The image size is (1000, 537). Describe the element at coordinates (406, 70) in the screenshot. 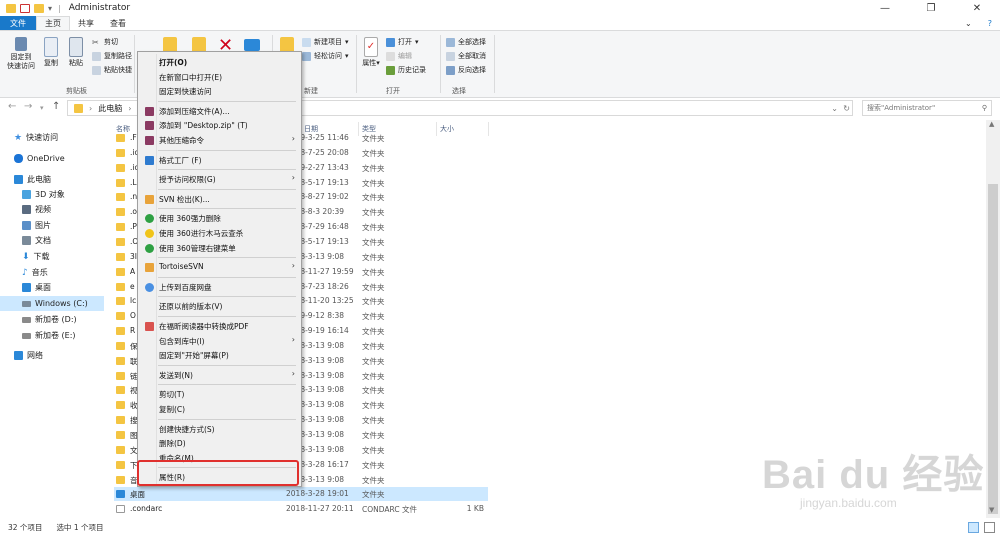

I see `history-button: 历史记录` at that location.